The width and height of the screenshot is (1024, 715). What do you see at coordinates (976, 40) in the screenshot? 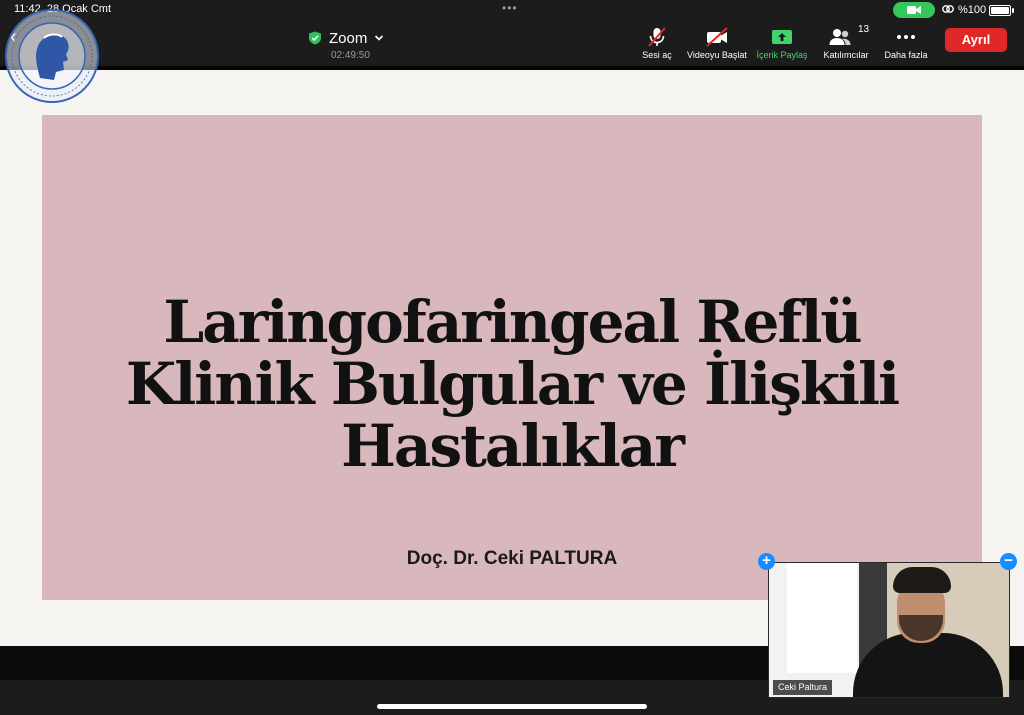
I see `leave-button: Ayrıl` at bounding box center [976, 40].